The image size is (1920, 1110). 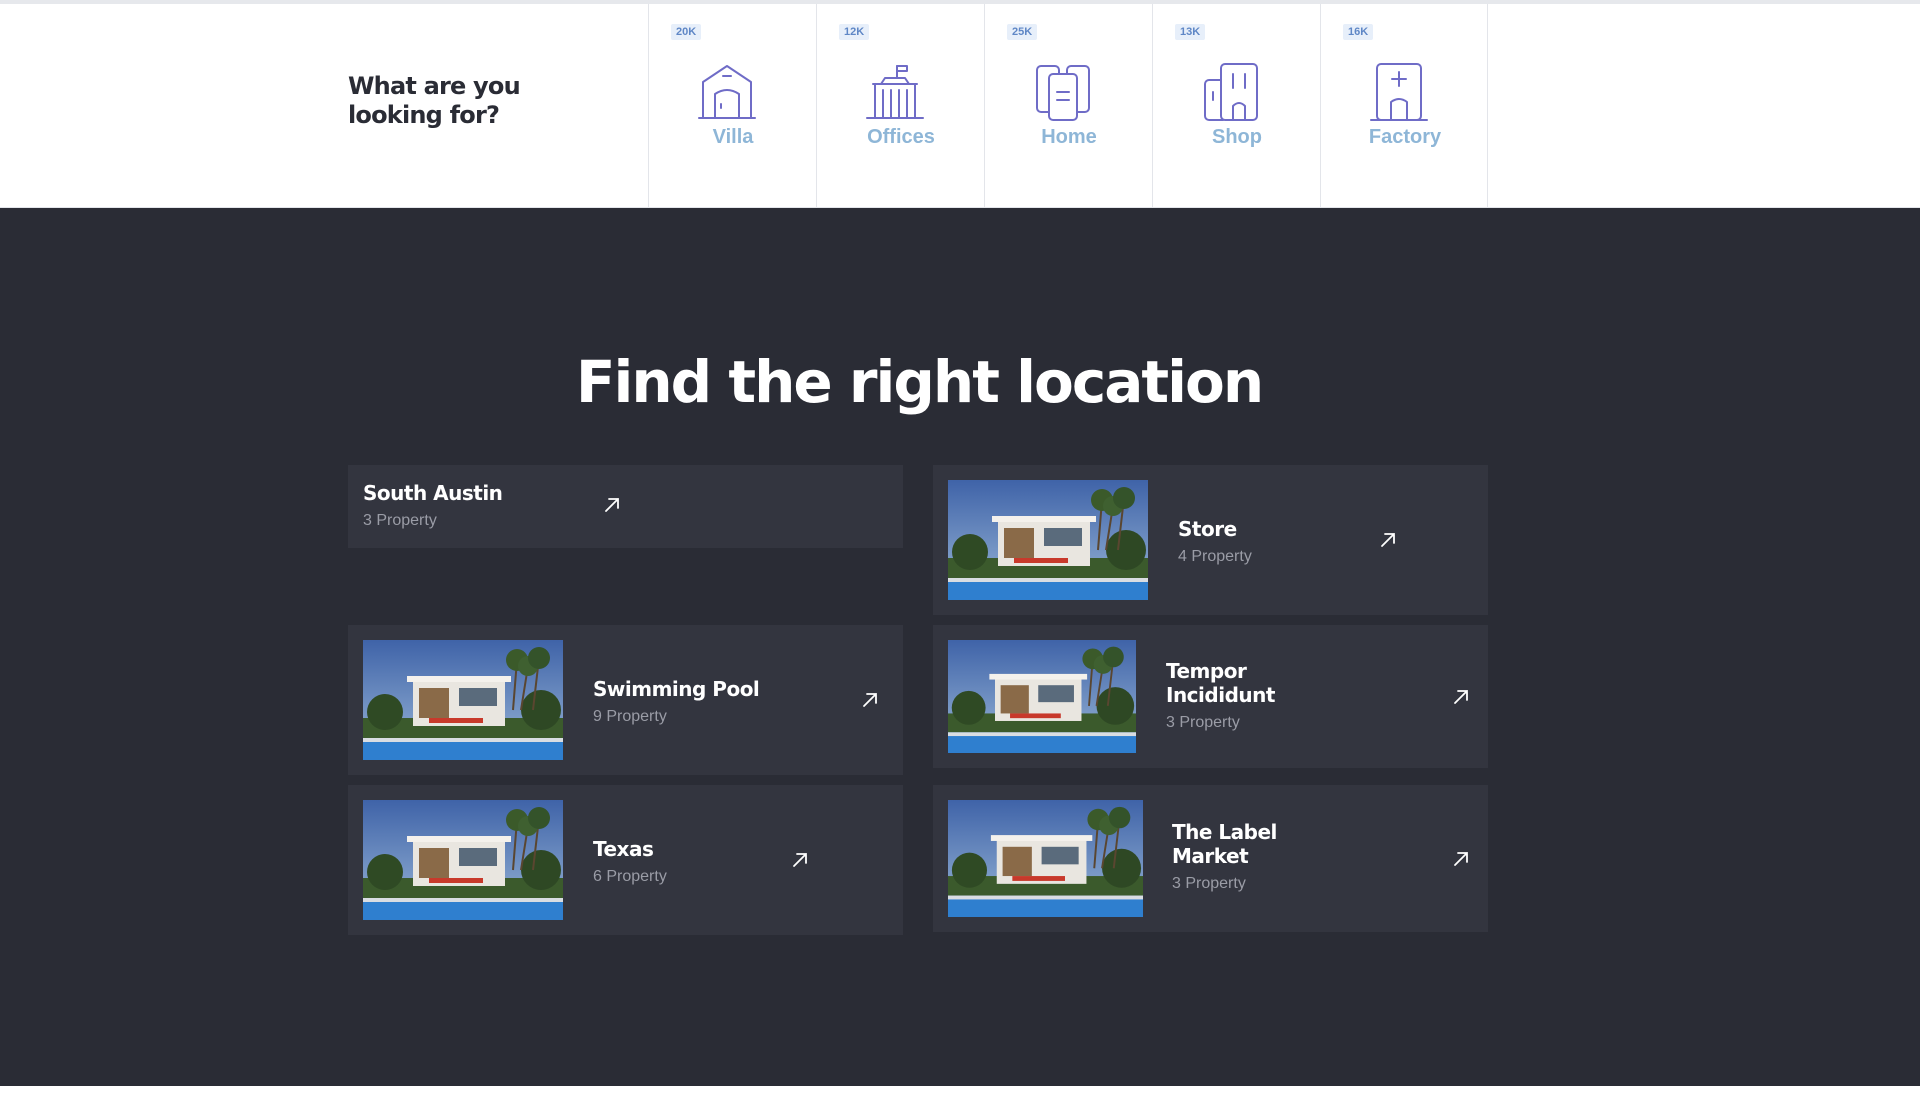 What do you see at coordinates (1399, 91) in the screenshot?
I see `factory-icon` at bounding box center [1399, 91].